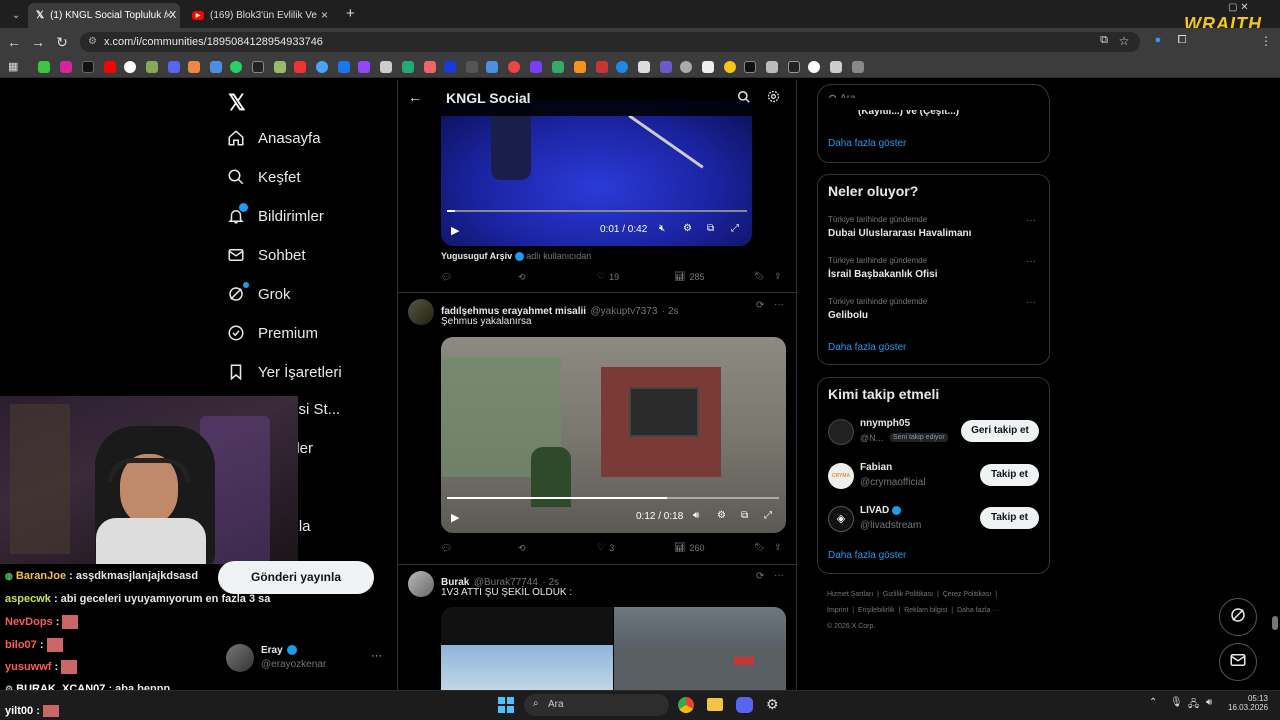 The width and height of the screenshot is (1280, 720). Describe the element at coordinates (1104, 40) in the screenshot. I see `install-icon: ⧉` at that location.